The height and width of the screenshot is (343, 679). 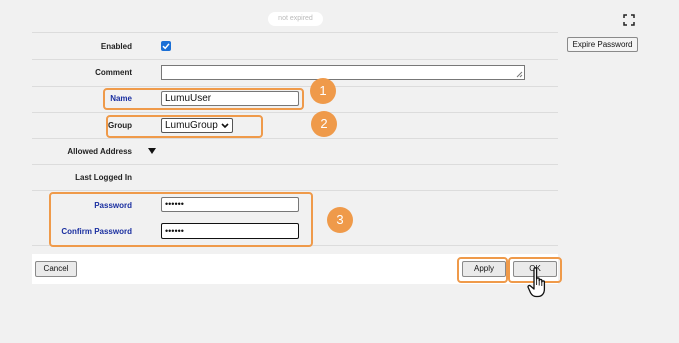 What do you see at coordinates (340, 220) in the screenshot?
I see `callout-badge-3: 3` at bounding box center [340, 220].